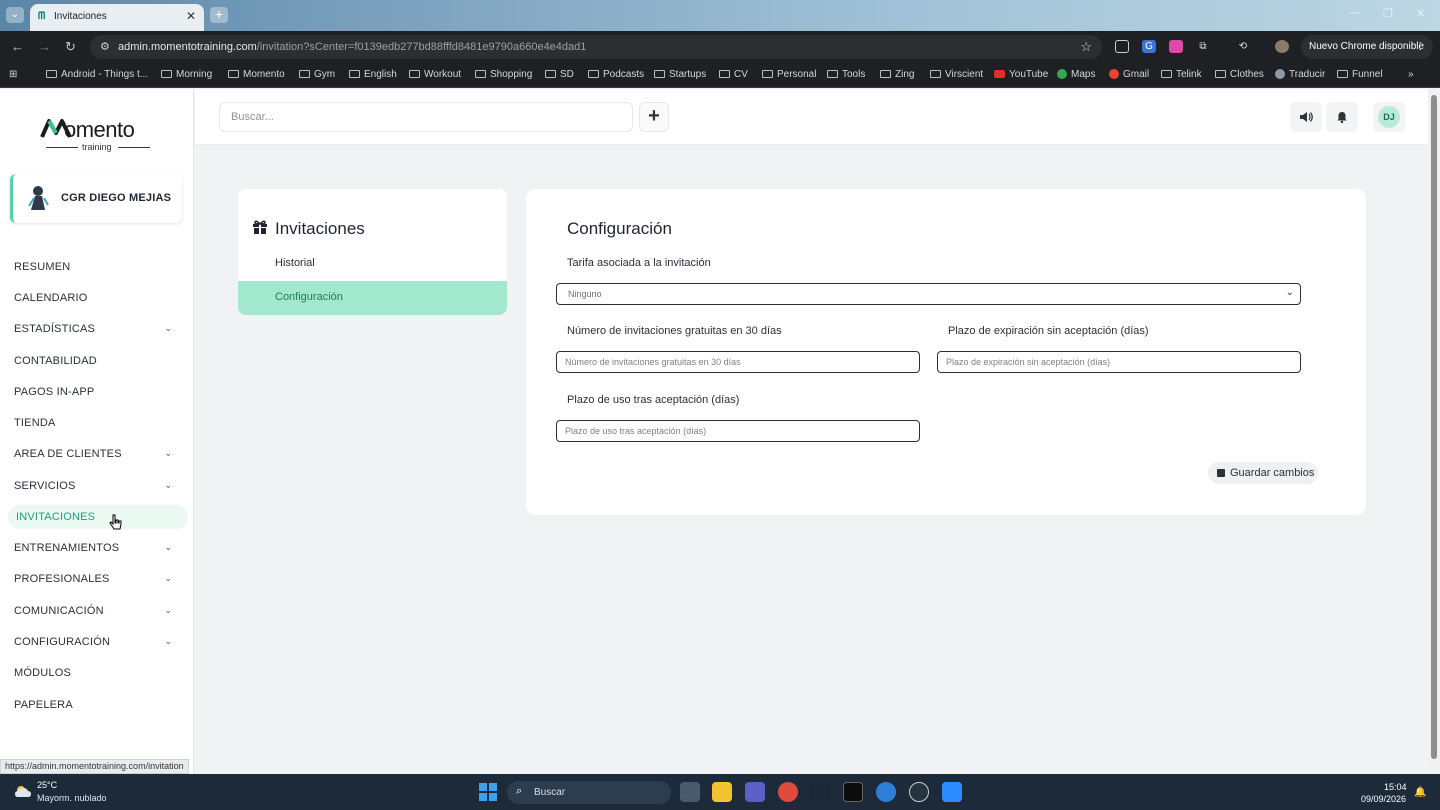 The width and height of the screenshot is (1440, 810). Describe the element at coordinates (488, 792) in the screenshot. I see `windows-start-icon` at that location.